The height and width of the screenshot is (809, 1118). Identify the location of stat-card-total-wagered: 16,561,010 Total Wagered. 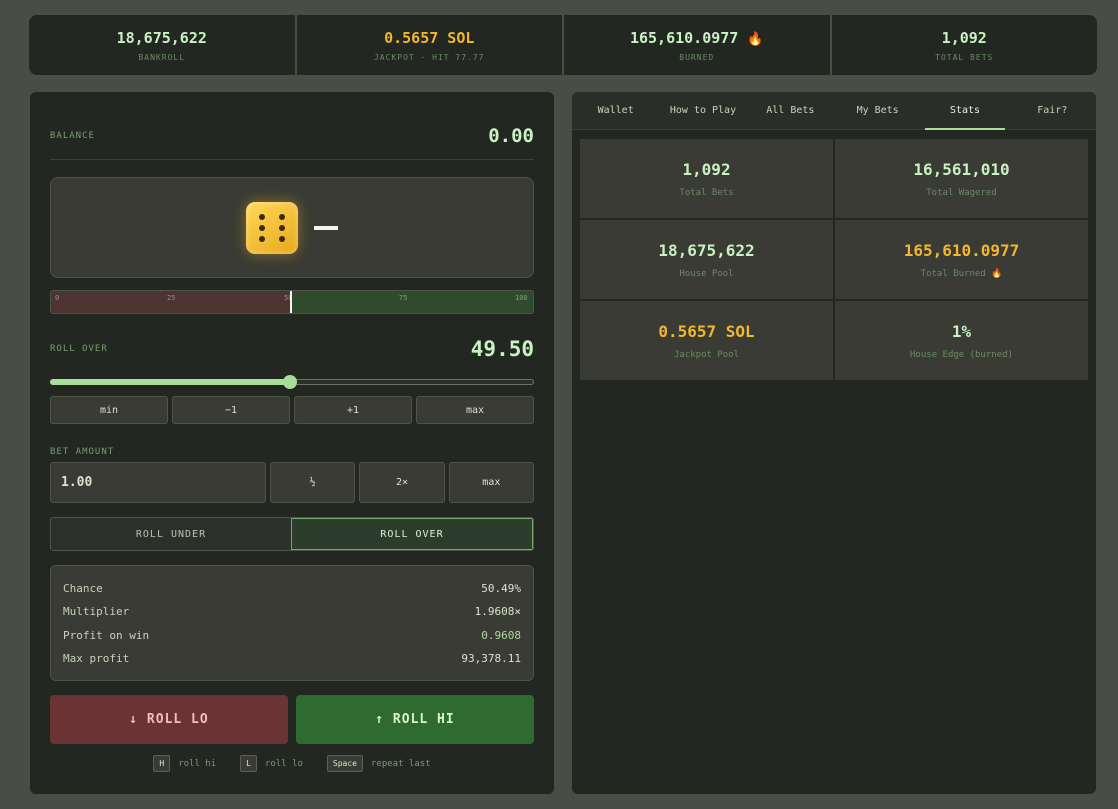
(961, 178).